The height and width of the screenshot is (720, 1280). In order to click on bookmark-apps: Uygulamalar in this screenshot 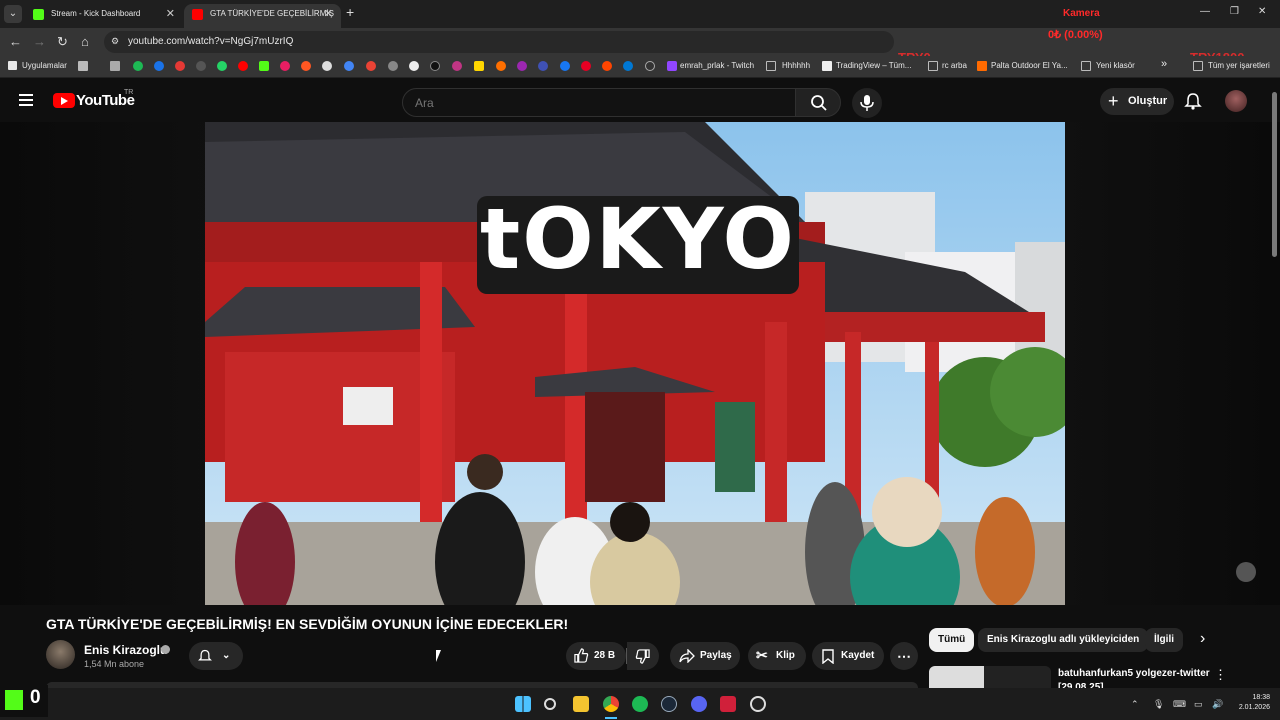, I will do `click(44, 66)`.